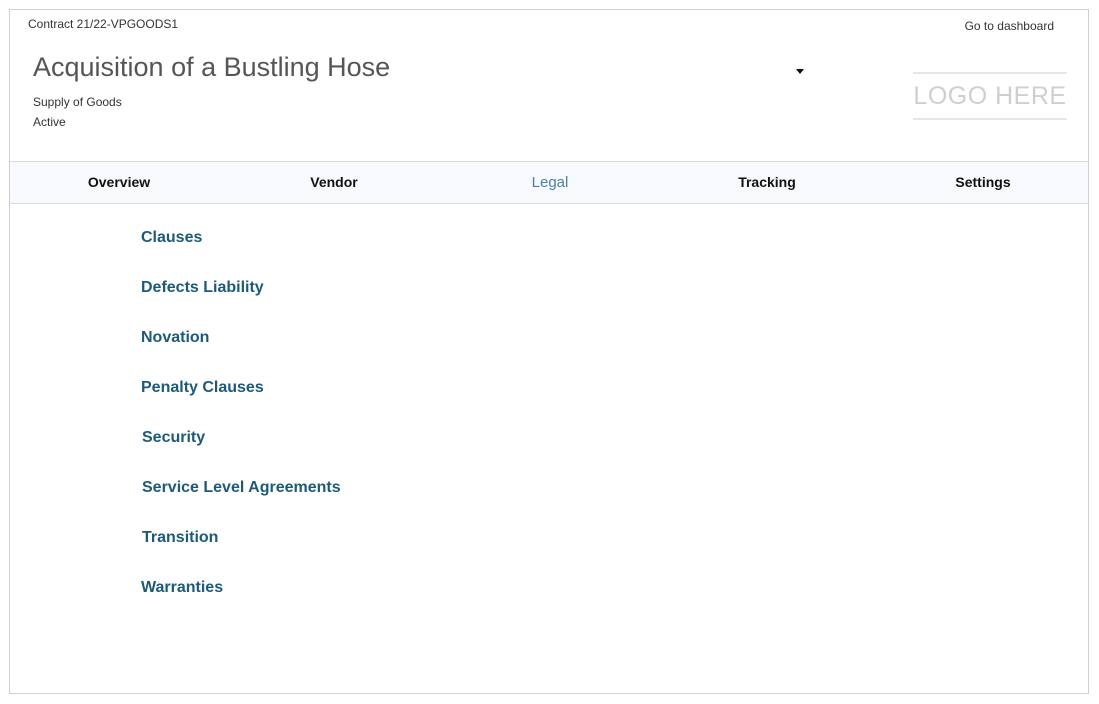 This screenshot has height=704, width=1099. What do you see at coordinates (241, 404) in the screenshot?
I see `legal-link-penalty-clauses: Penalty Clauses` at bounding box center [241, 404].